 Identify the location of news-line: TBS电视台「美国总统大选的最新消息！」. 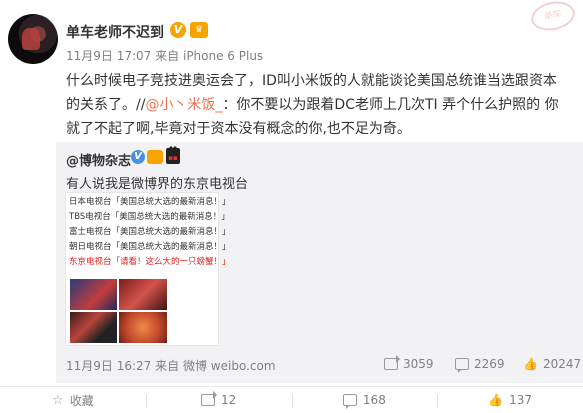
(149, 217).